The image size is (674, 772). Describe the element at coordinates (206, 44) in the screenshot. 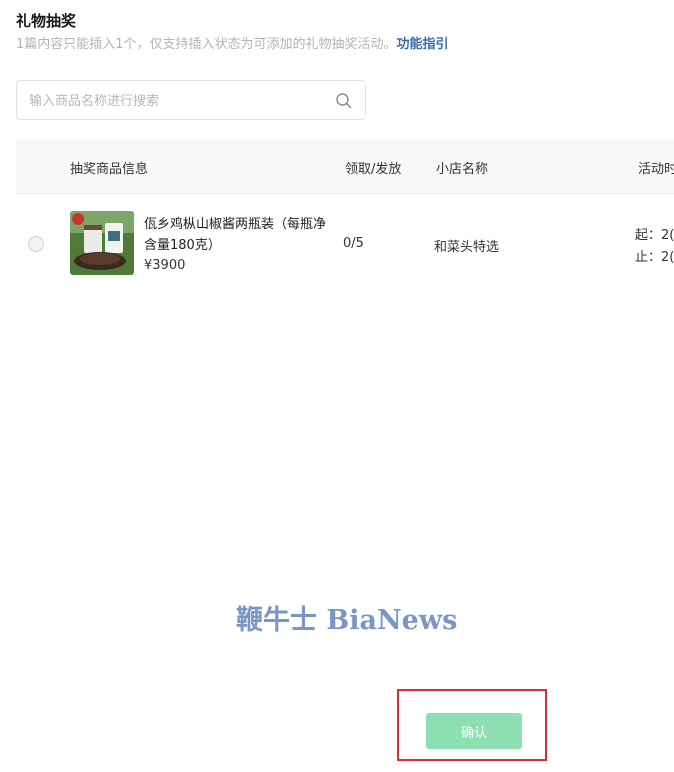

I see `description-text: 1篇内容只能插入1个，仅支持插入状态为可添加的礼物抽奖活动。` at that location.